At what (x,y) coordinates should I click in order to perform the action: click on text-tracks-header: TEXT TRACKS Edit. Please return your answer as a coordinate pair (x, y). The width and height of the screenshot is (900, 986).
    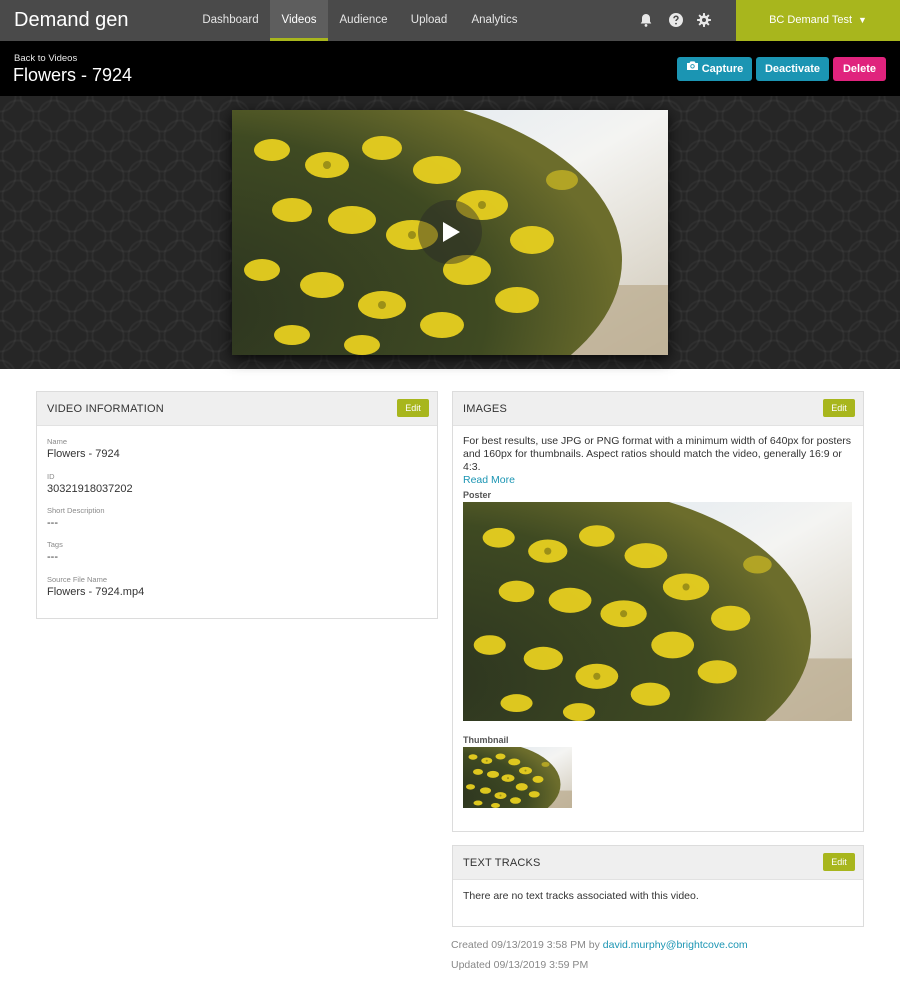
    Looking at the image, I should click on (658, 863).